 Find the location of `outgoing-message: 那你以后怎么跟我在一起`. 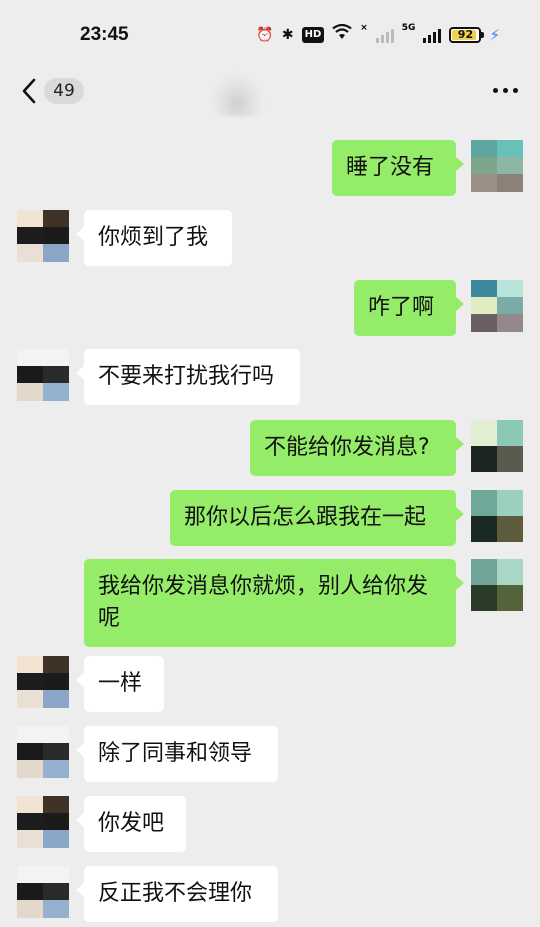

outgoing-message: 那你以后怎么跟我在一起 is located at coordinates (270, 518).